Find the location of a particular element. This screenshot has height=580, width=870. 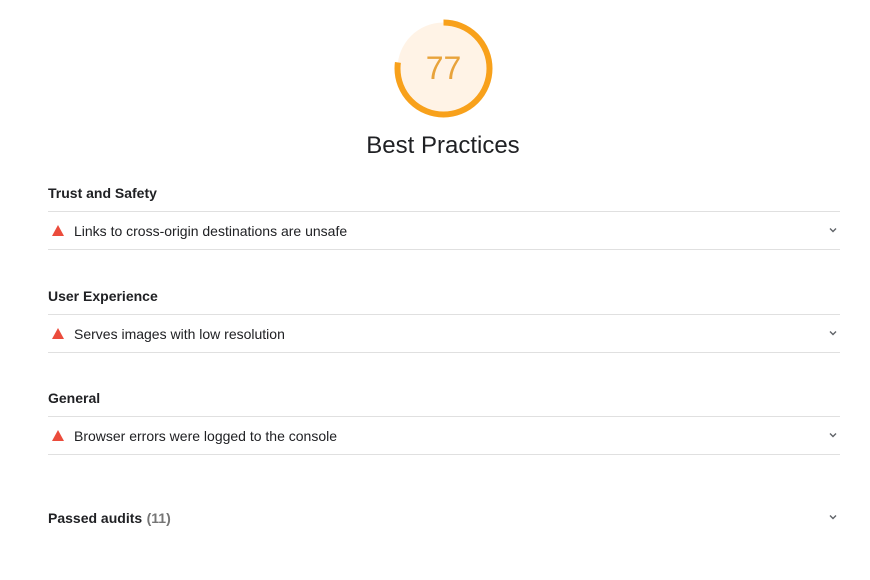

category-title: Best Practices is located at coordinates (443, 145).